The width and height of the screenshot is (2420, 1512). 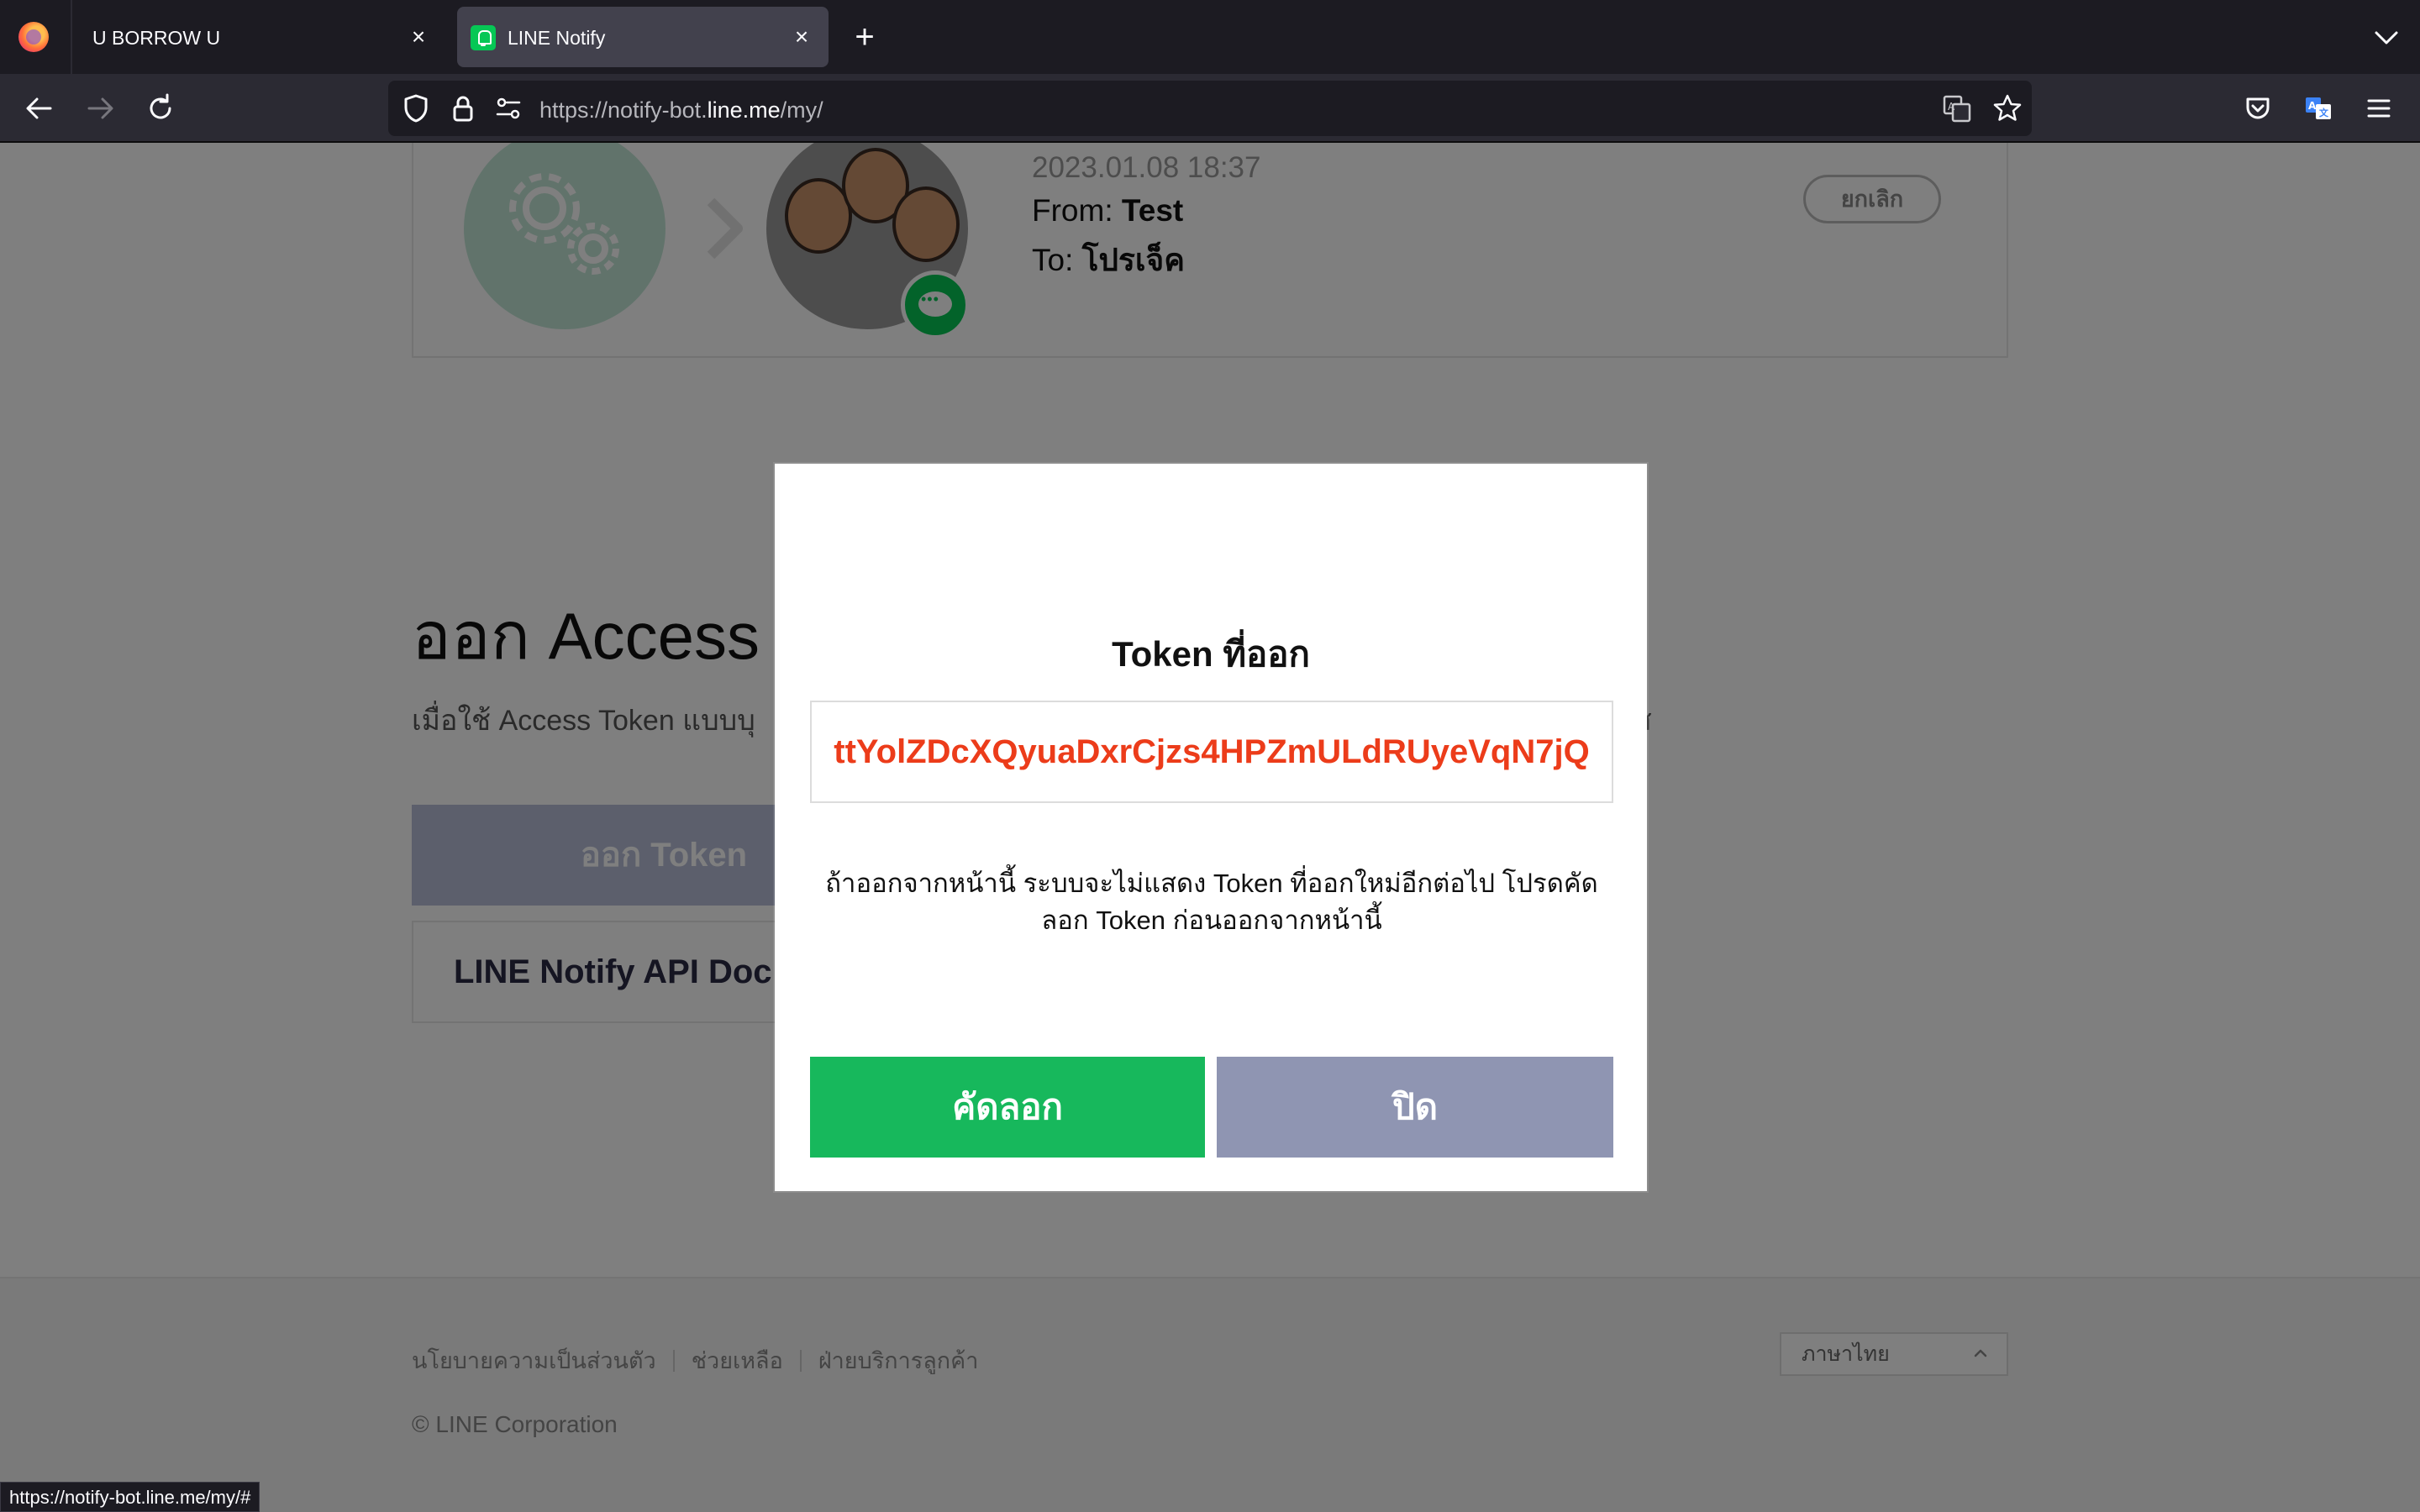 I want to click on lock-icon, so click(x=463, y=108).